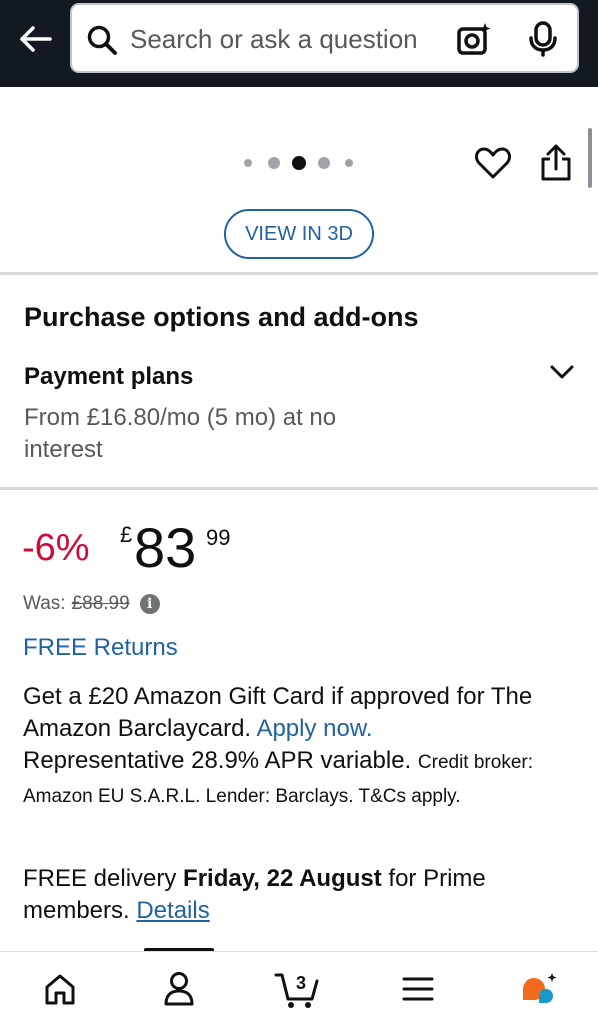  I want to click on arrow-left-icon, so click(36, 39).